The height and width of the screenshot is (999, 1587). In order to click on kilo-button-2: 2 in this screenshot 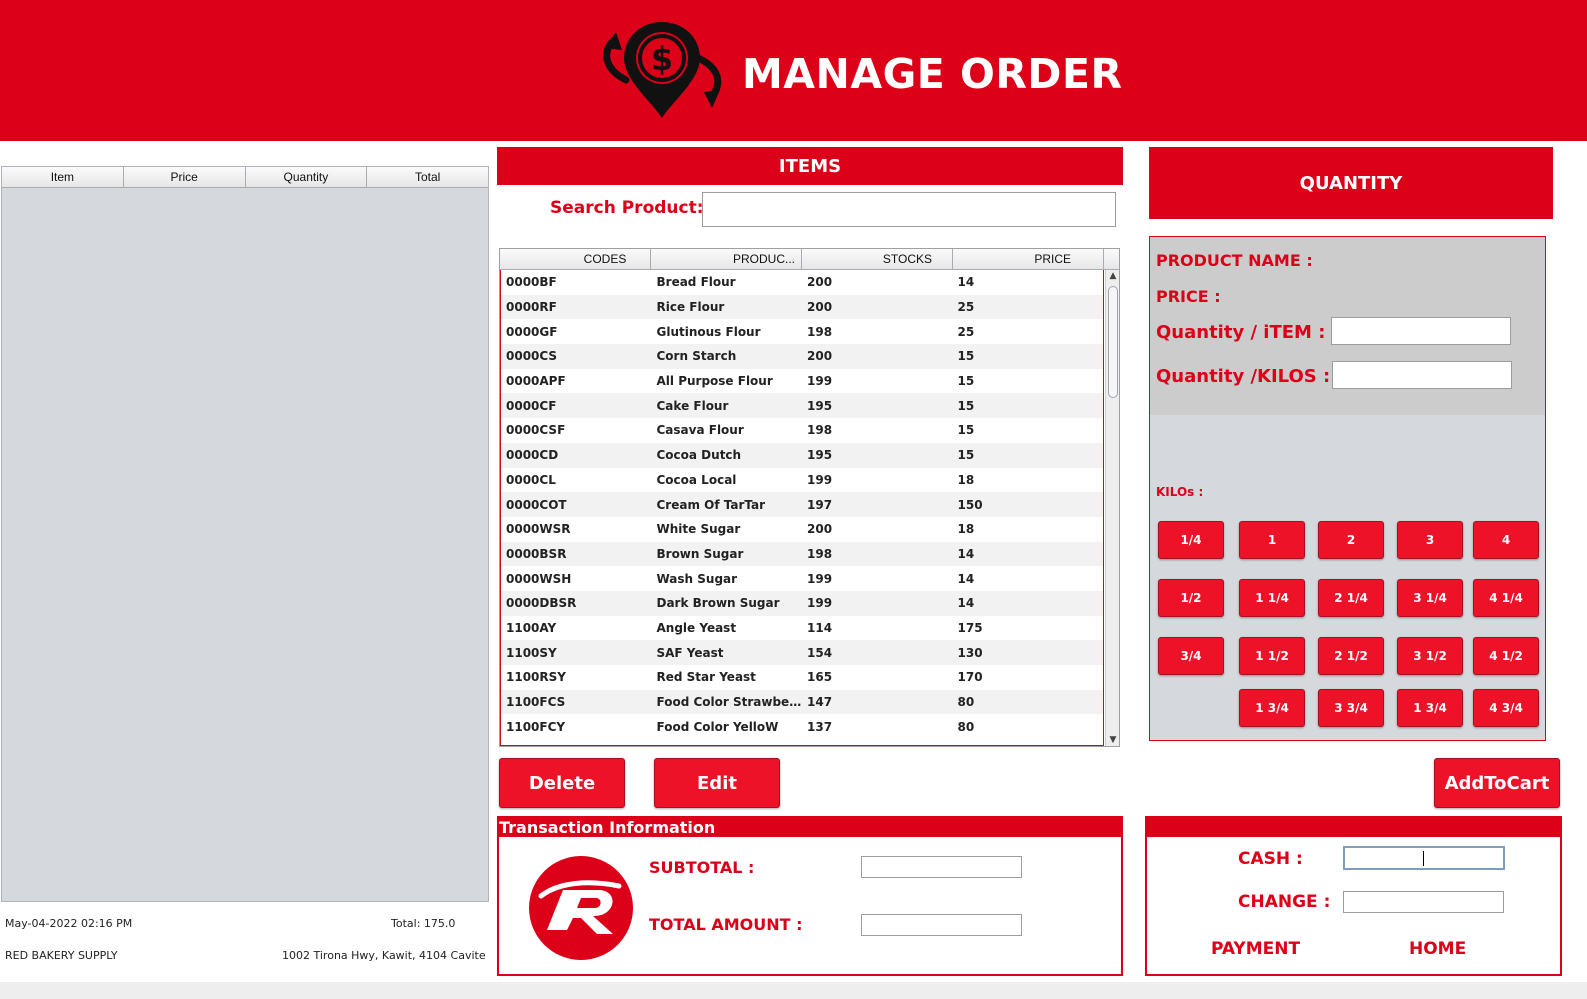, I will do `click(1351, 540)`.